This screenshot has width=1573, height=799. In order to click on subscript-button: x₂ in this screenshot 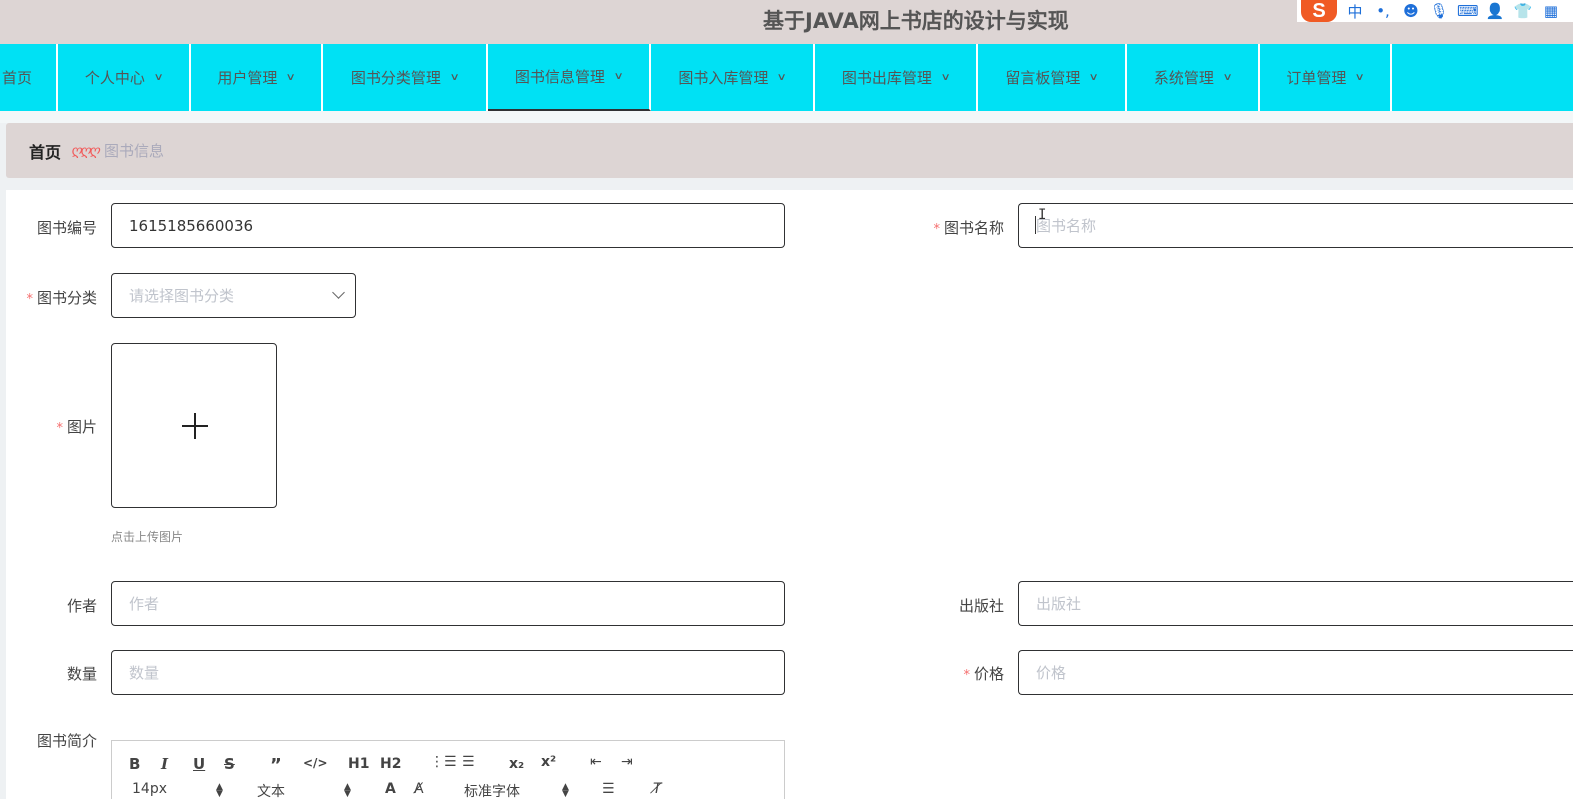, I will do `click(516, 764)`.